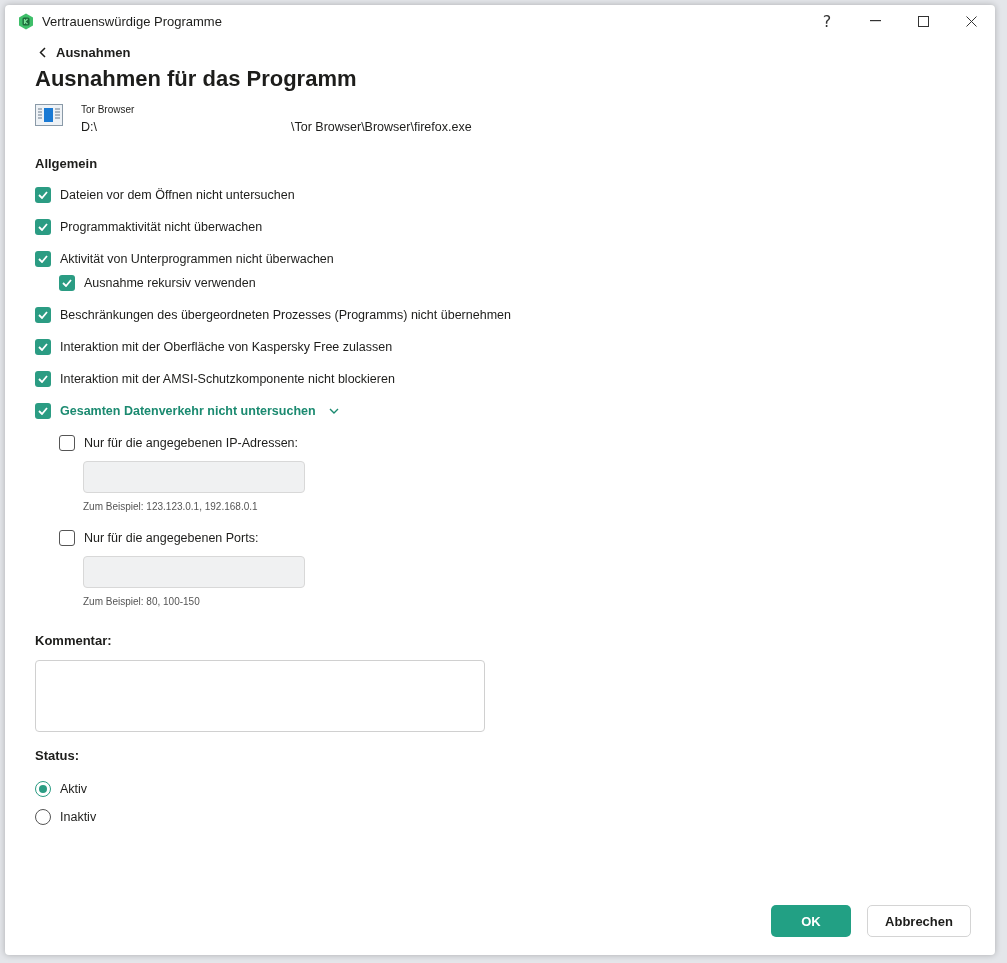 The height and width of the screenshot is (963, 1007). I want to click on chevron-left-icon, so click(42, 52).